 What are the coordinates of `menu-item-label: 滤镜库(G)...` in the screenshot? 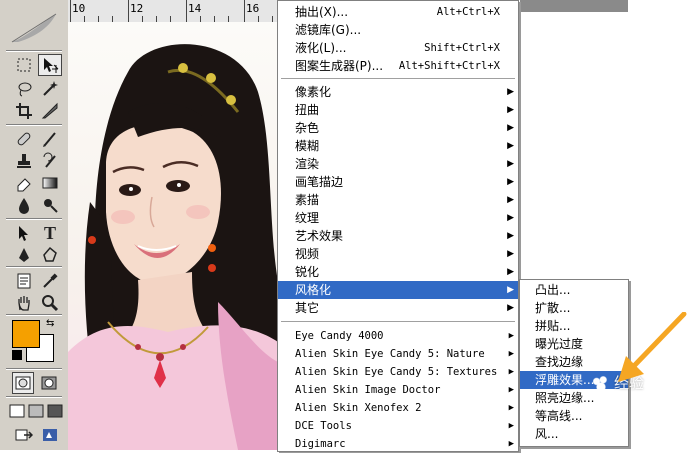 It's located at (328, 30).